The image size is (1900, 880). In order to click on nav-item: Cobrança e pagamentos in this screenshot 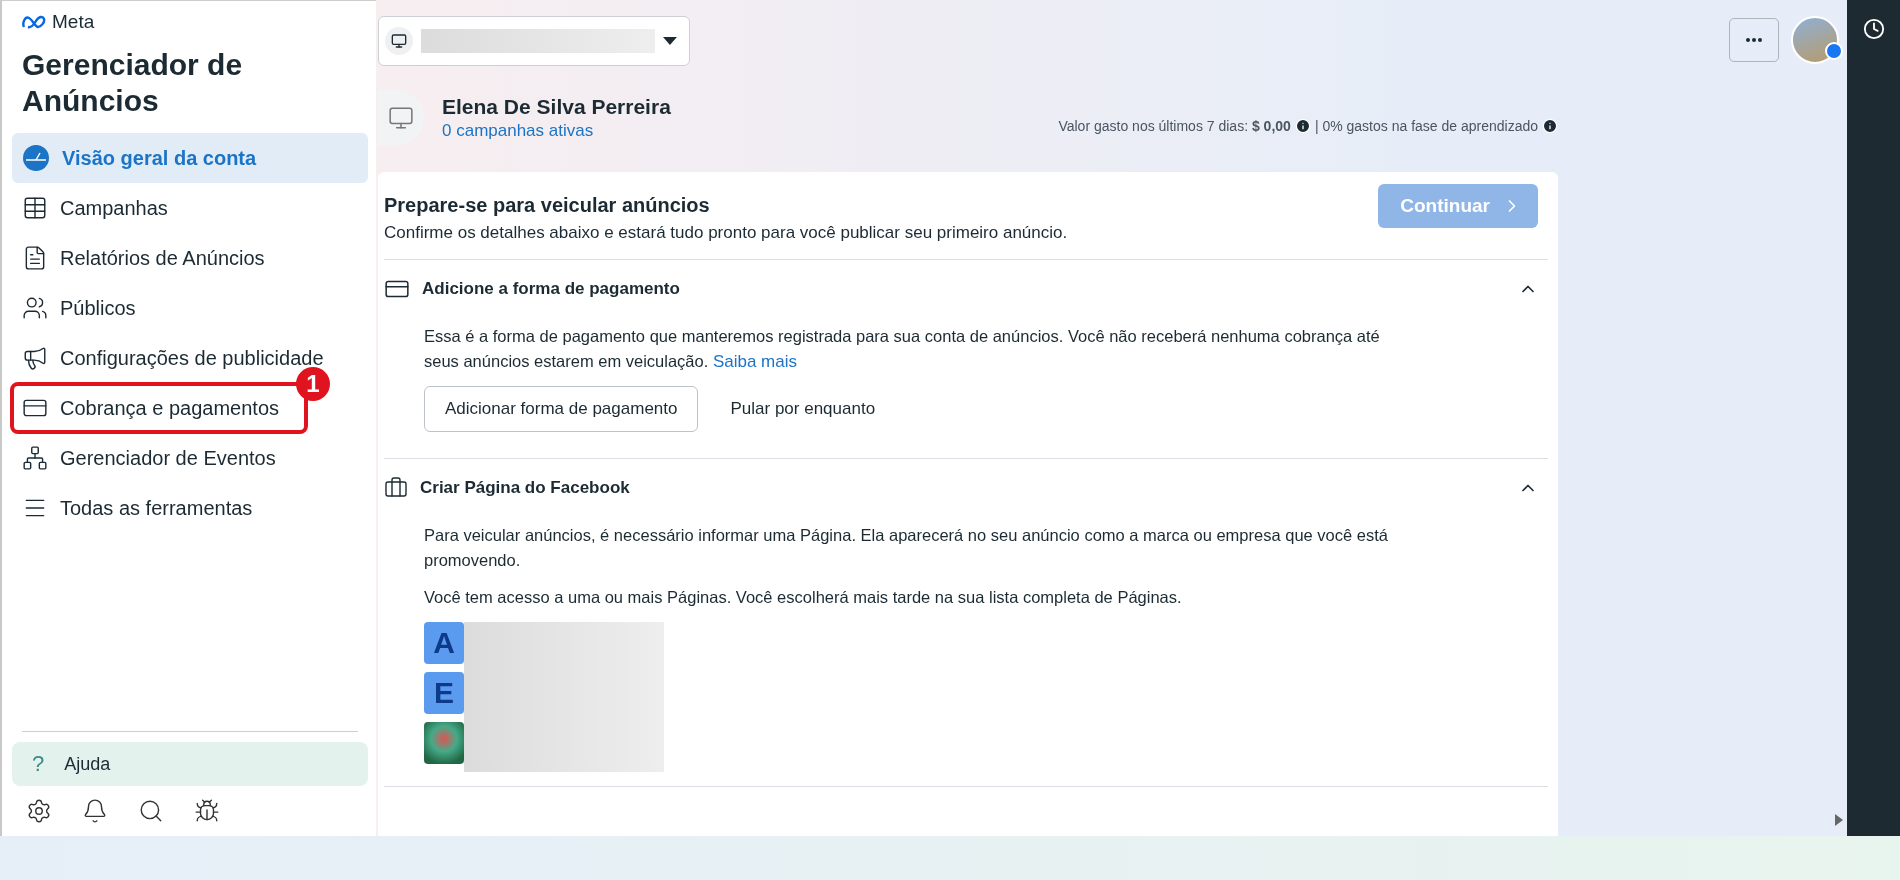, I will do `click(146, 408)`.